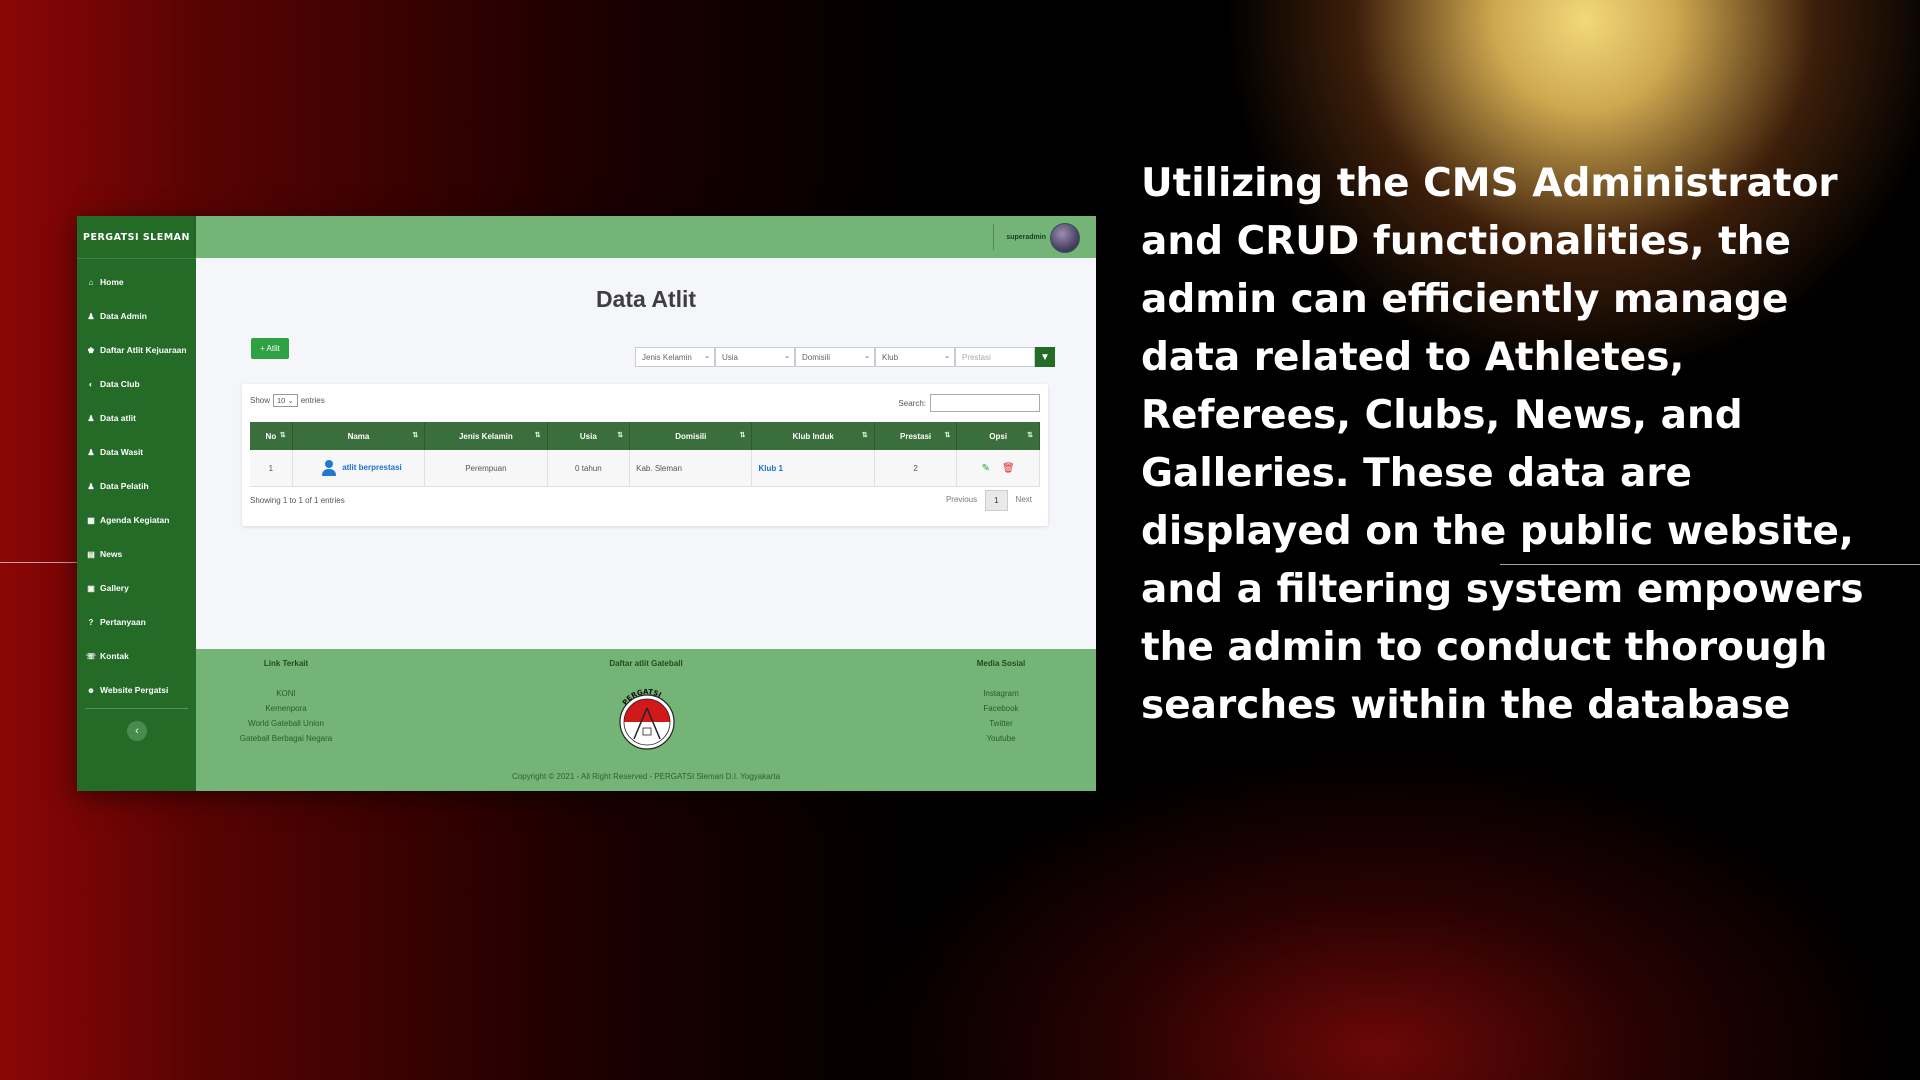 This screenshot has height=1080, width=1920. What do you see at coordinates (372, 467) in the screenshot?
I see `athlete-name-link: atlit berprestasi` at bounding box center [372, 467].